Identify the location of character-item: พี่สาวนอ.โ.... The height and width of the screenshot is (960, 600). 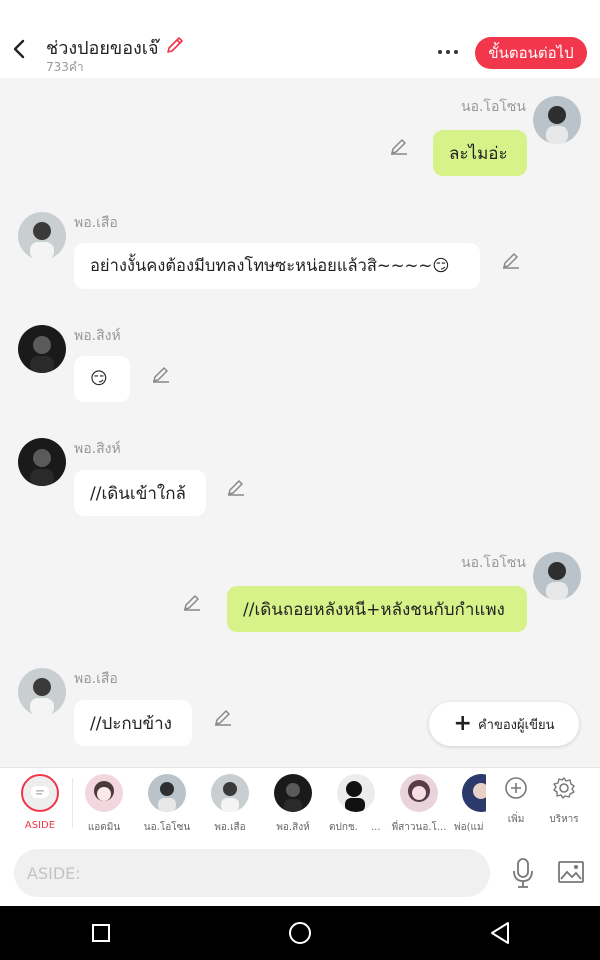
(419, 804).